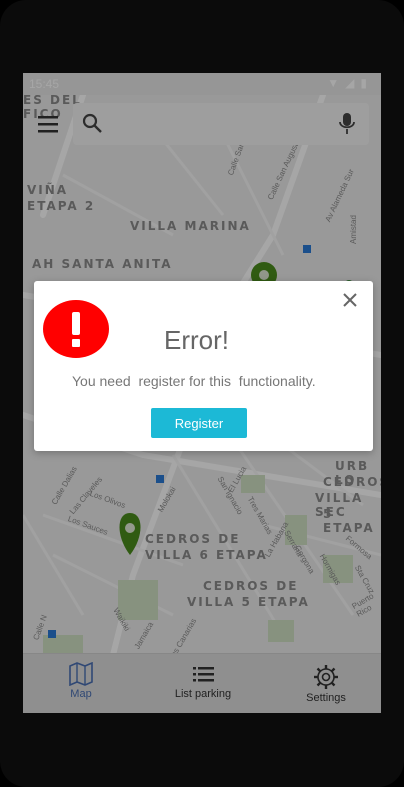 This screenshot has height=787, width=404. What do you see at coordinates (350, 300) in the screenshot?
I see `close-icon` at bounding box center [350, 300].